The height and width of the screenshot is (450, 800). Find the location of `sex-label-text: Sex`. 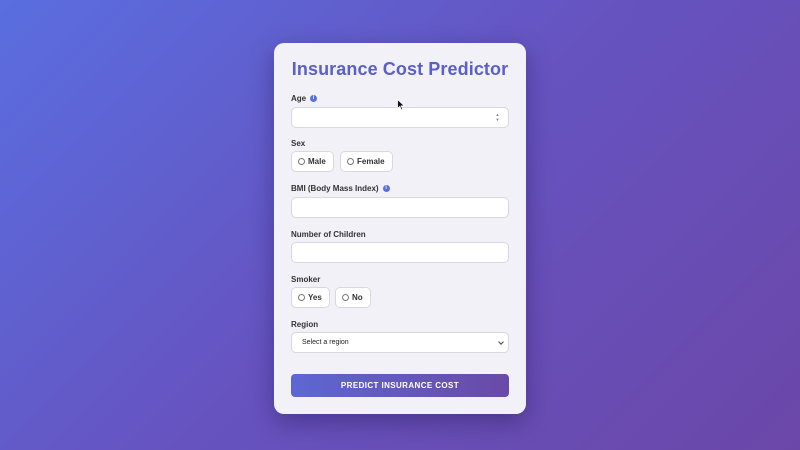

sex-label-text: Sex is located at coordinates (298, 143).